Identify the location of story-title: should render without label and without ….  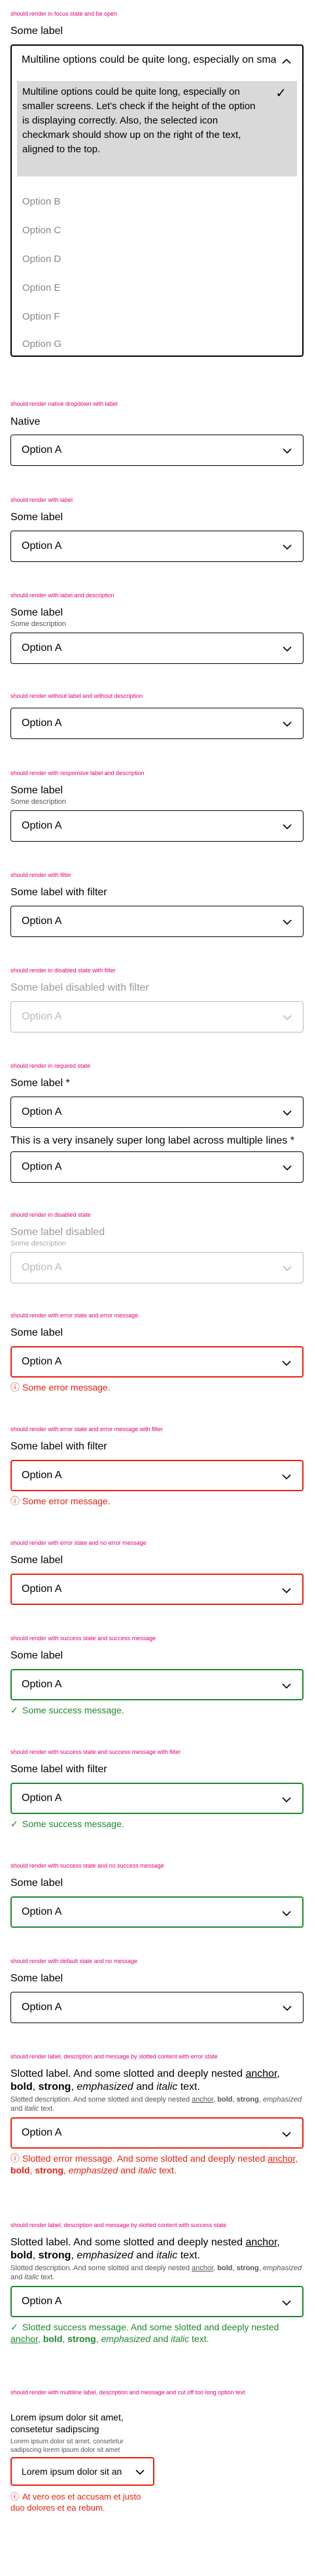
(76, 696).